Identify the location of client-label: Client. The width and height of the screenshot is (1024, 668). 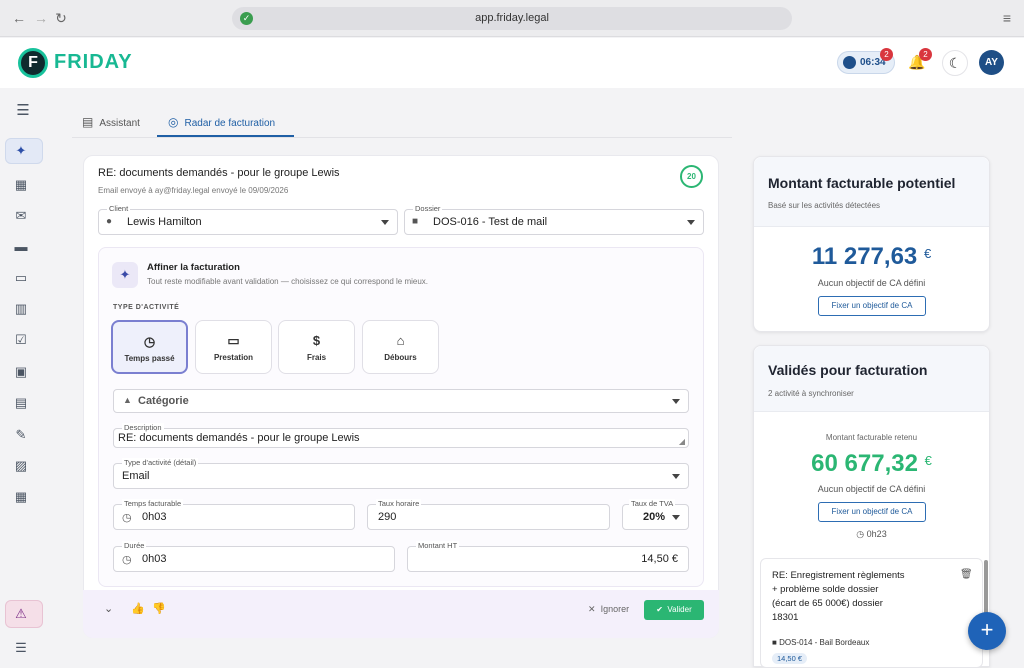
(119, 208).